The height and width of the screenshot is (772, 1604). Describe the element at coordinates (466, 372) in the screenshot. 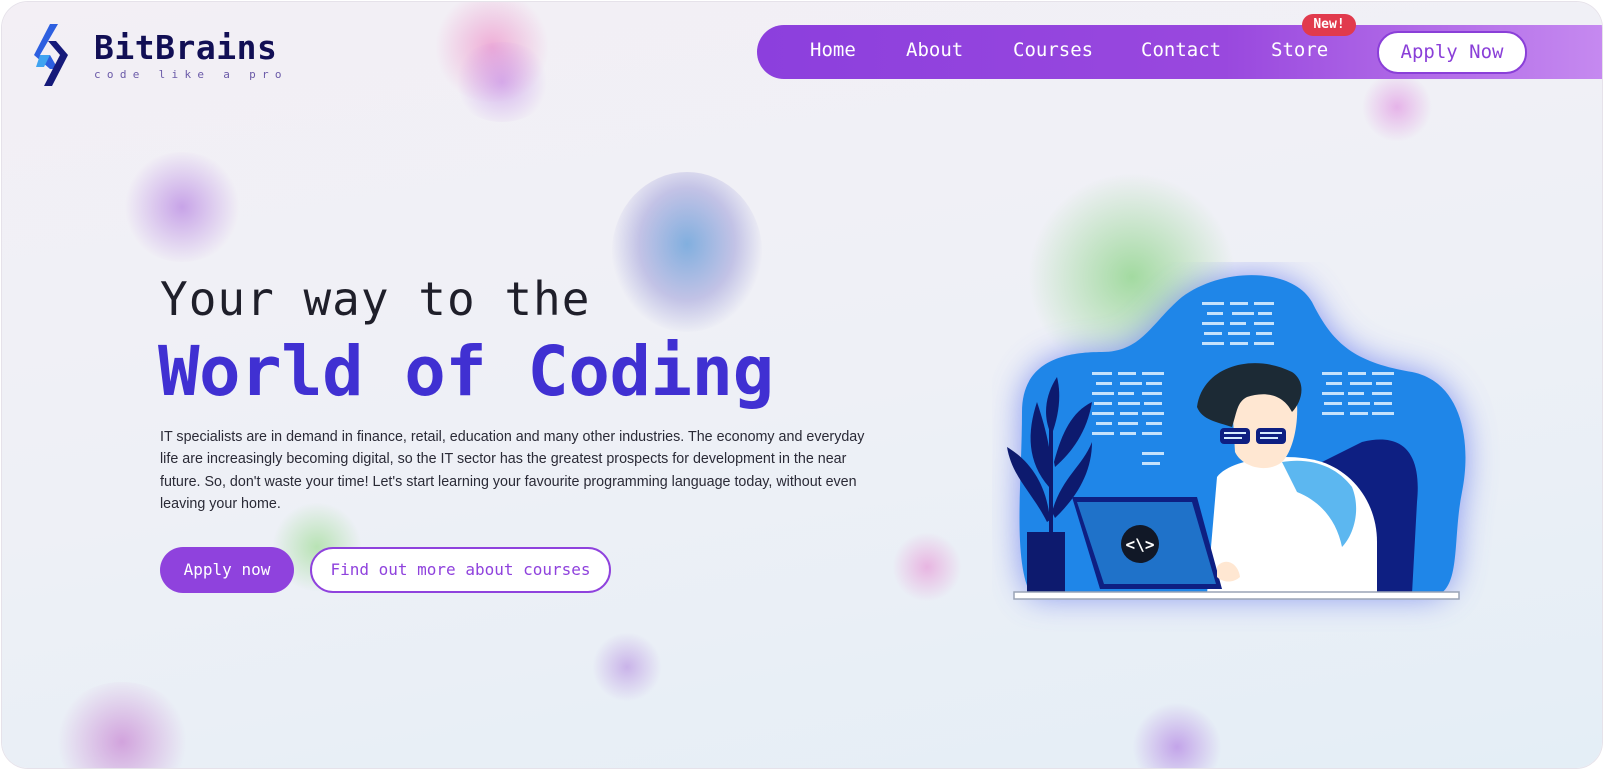

I see `hero-title-line2: World of Coding` at that location.